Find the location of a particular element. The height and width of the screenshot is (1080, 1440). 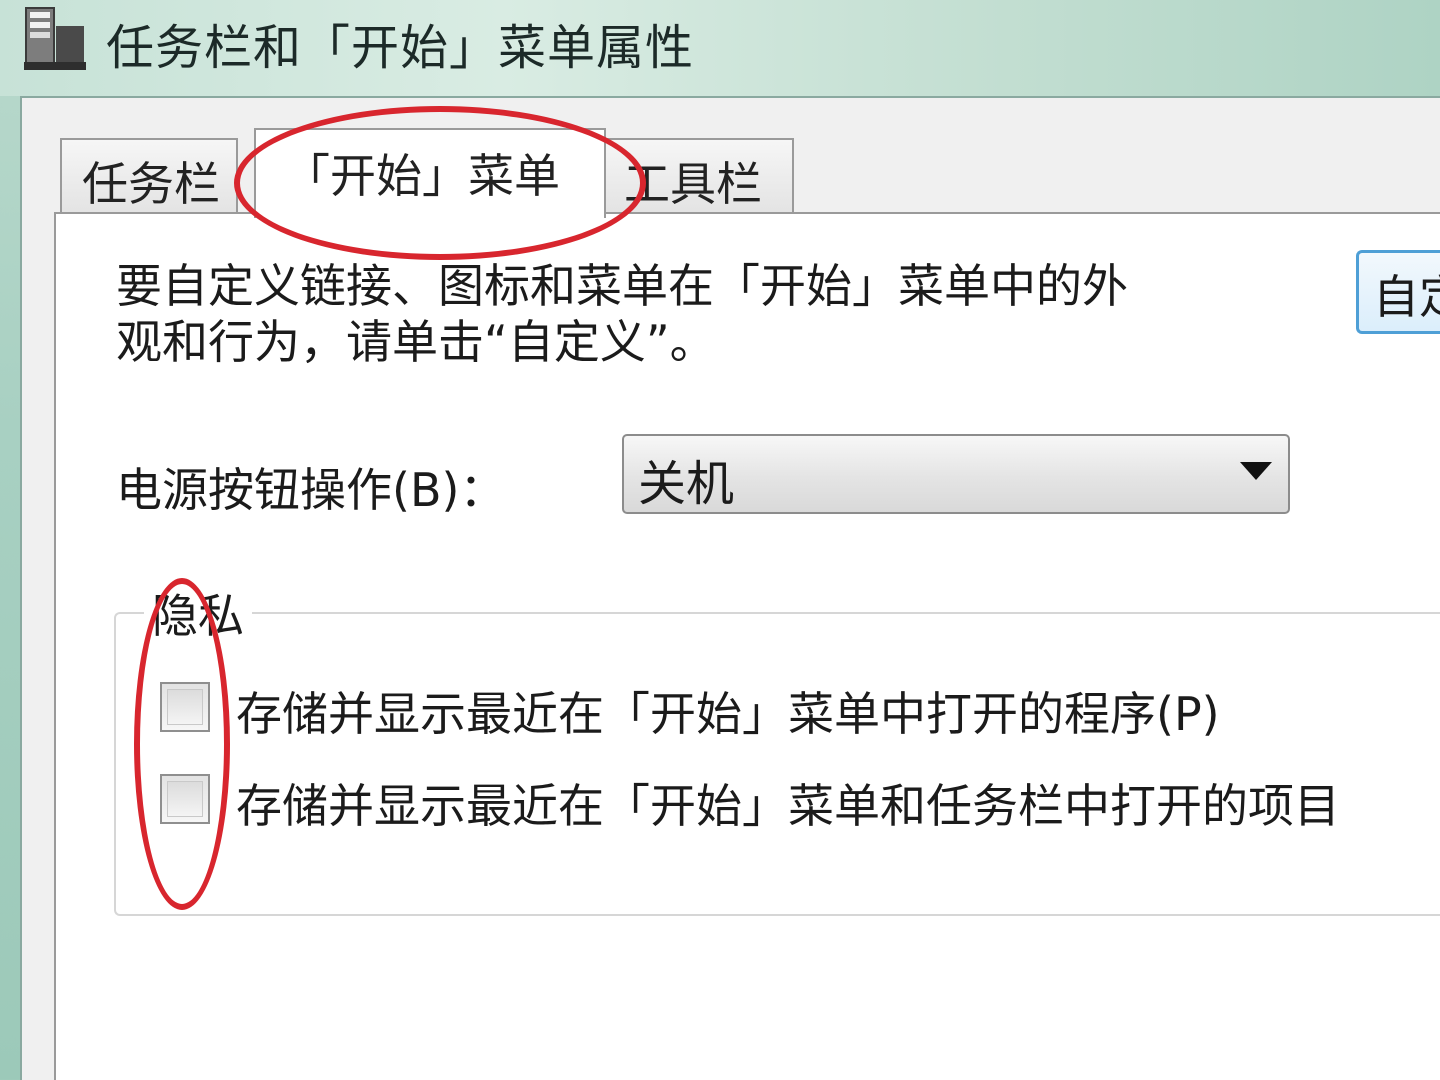

power-button-label: 电源按钮操作(B)： is located at coordinates (311, 490).